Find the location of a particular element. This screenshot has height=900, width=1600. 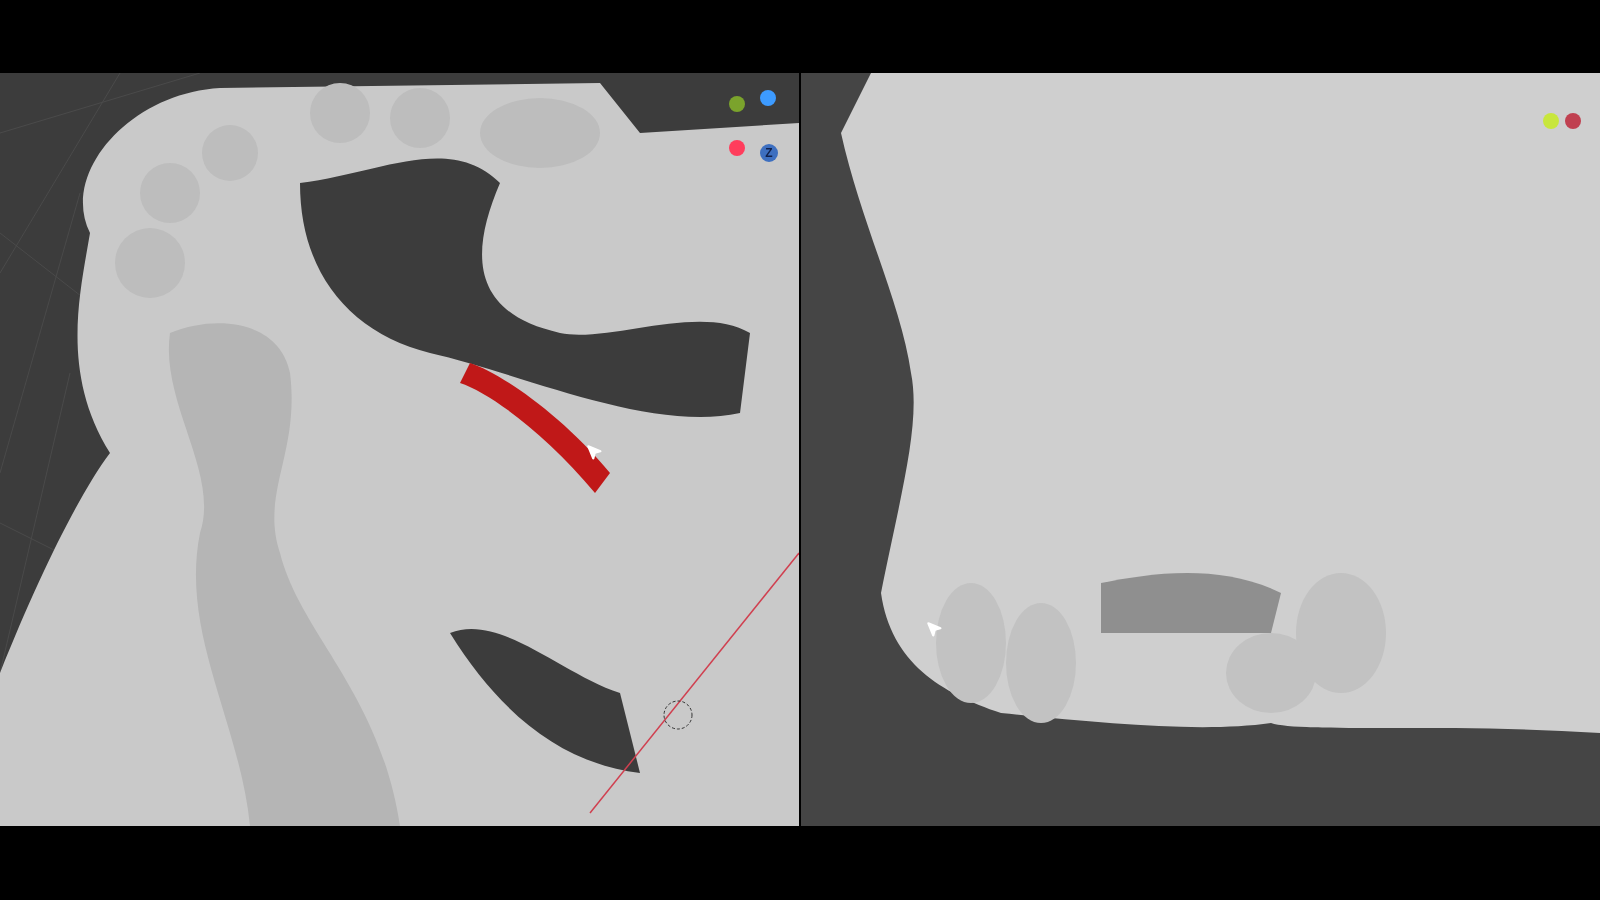

object-origin-icon is located at coordinates (678, 715).